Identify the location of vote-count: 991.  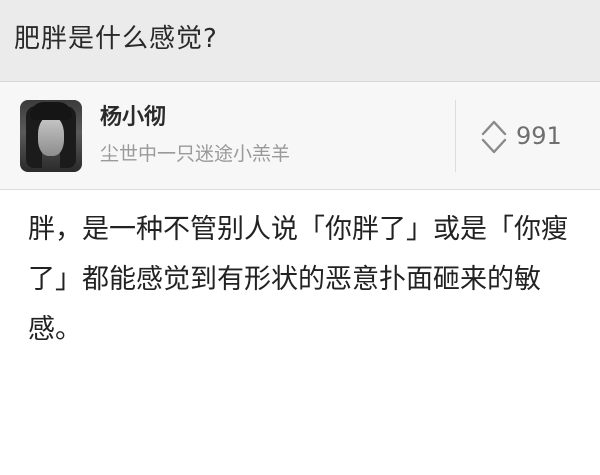
(539, 136).